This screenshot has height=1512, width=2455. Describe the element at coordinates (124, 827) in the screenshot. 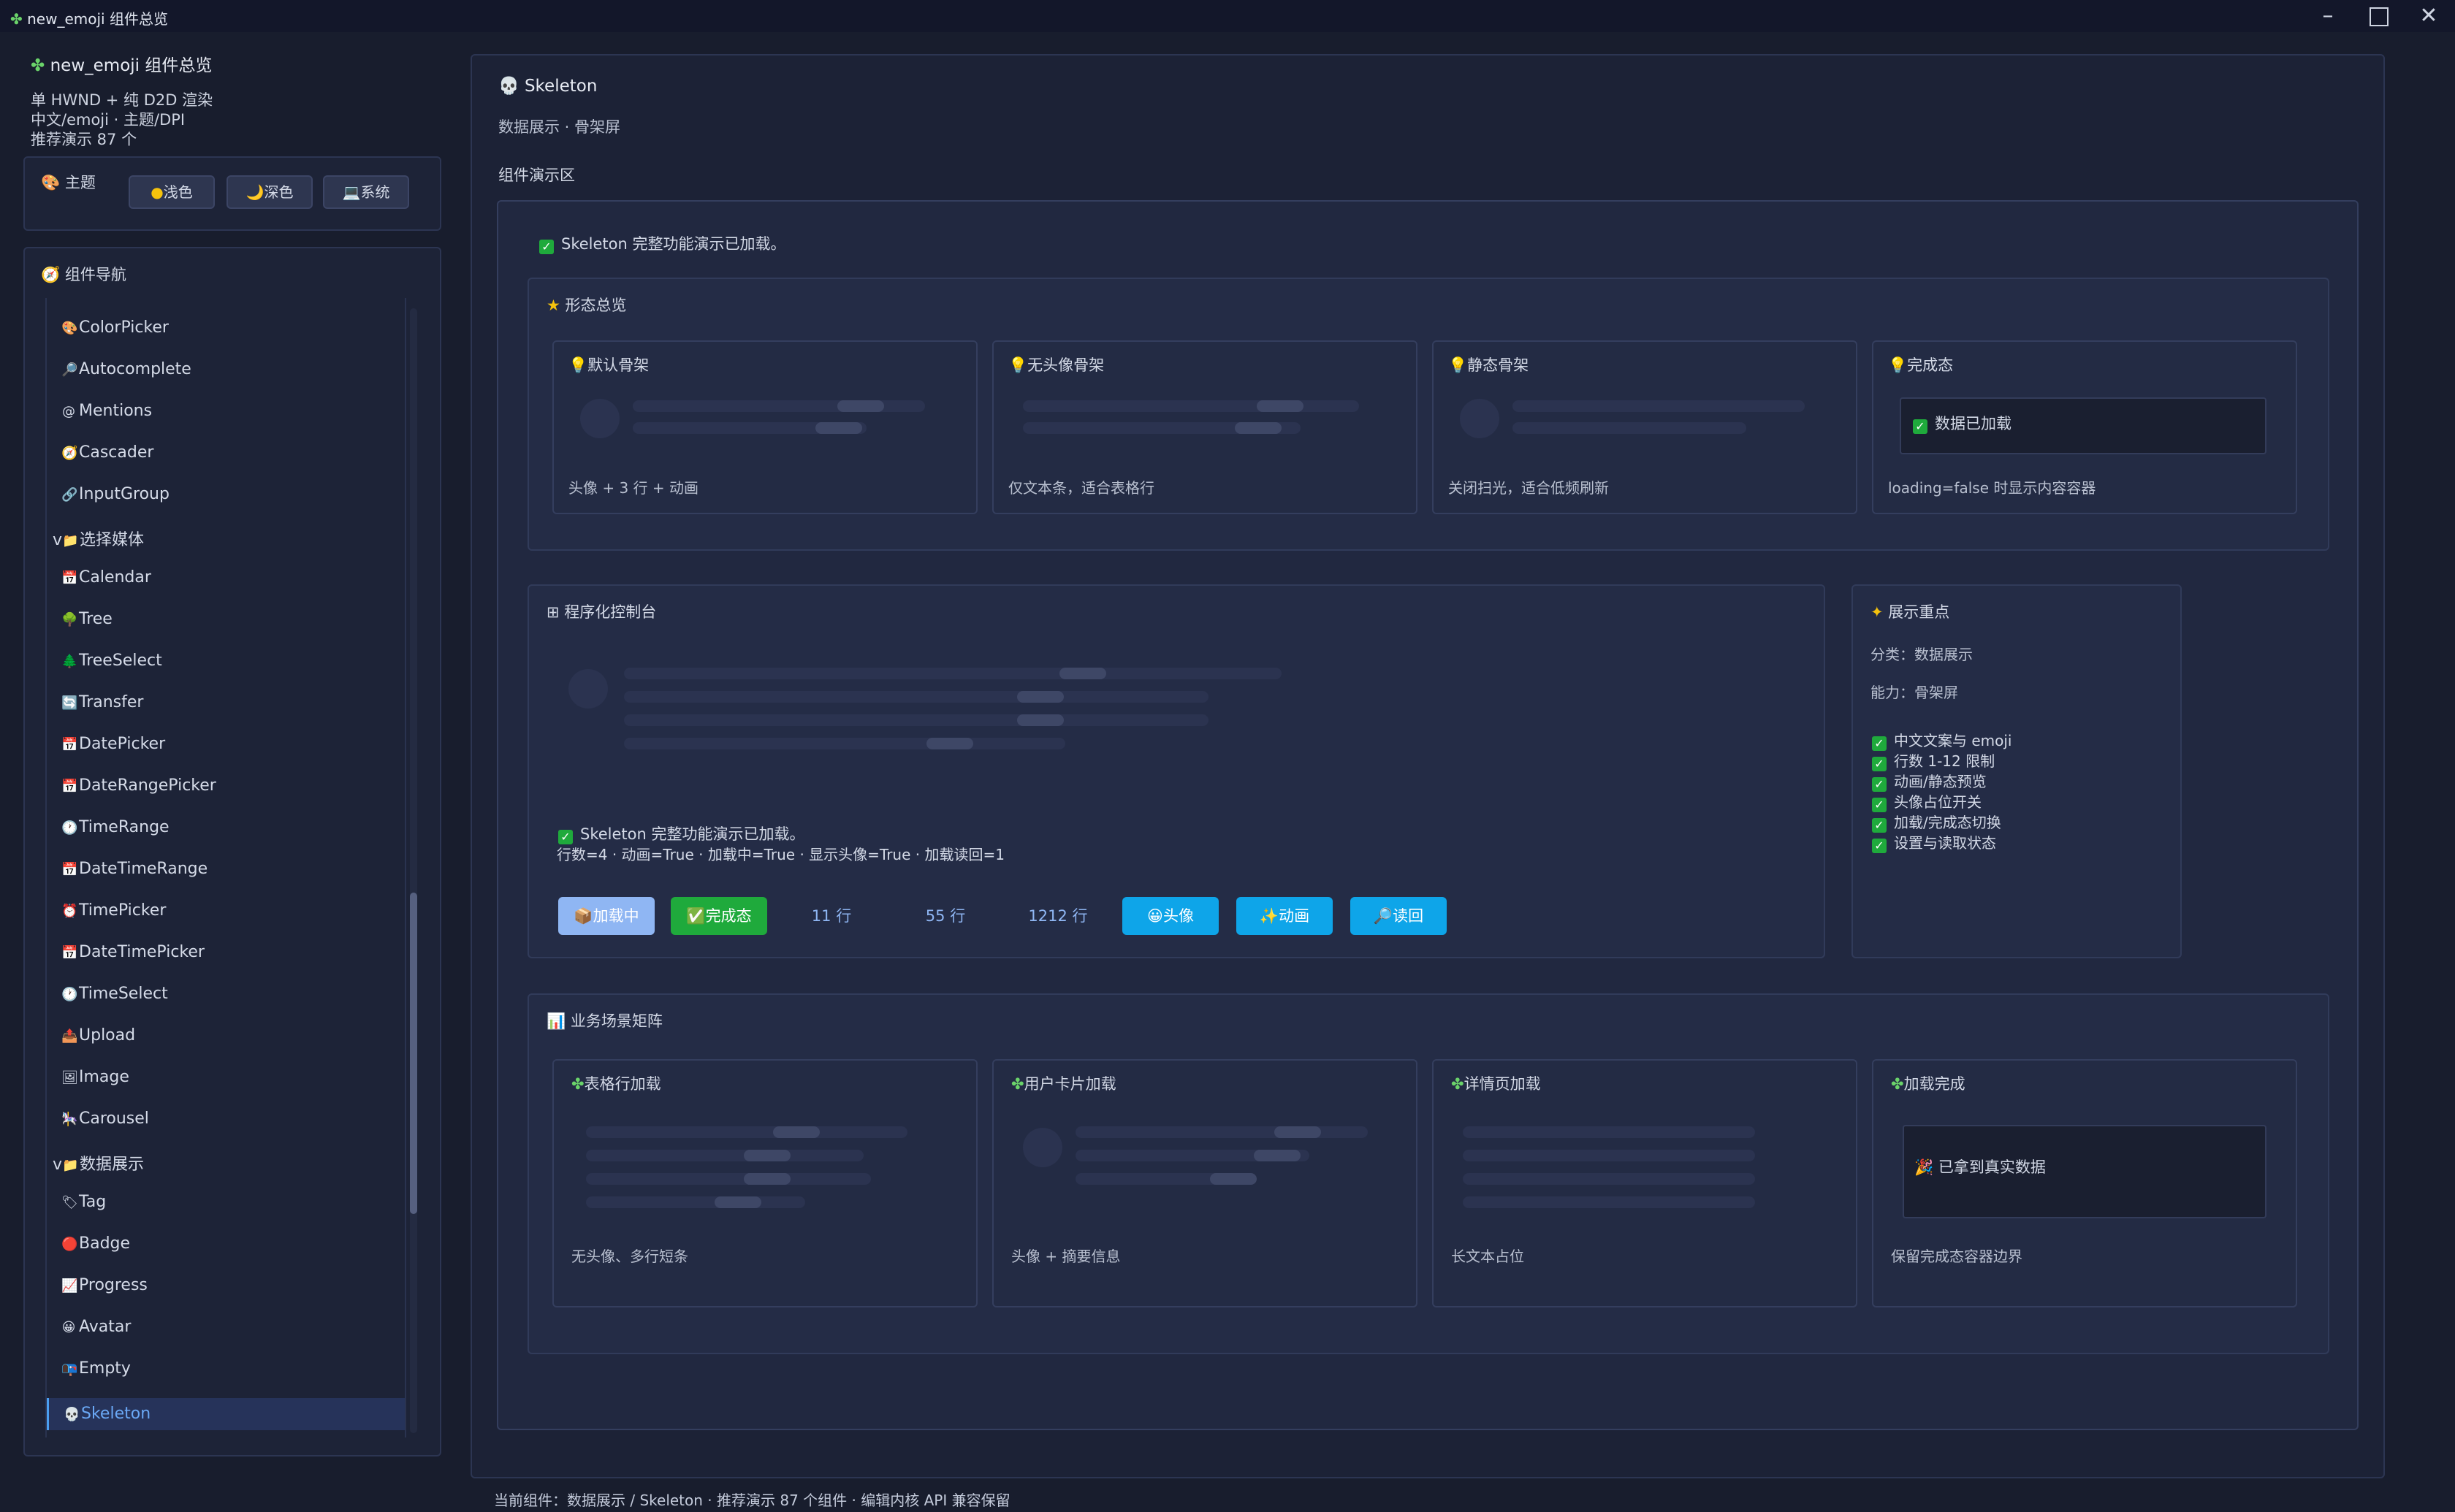

I see `sidebar-item-label: TimeRange` at that location.